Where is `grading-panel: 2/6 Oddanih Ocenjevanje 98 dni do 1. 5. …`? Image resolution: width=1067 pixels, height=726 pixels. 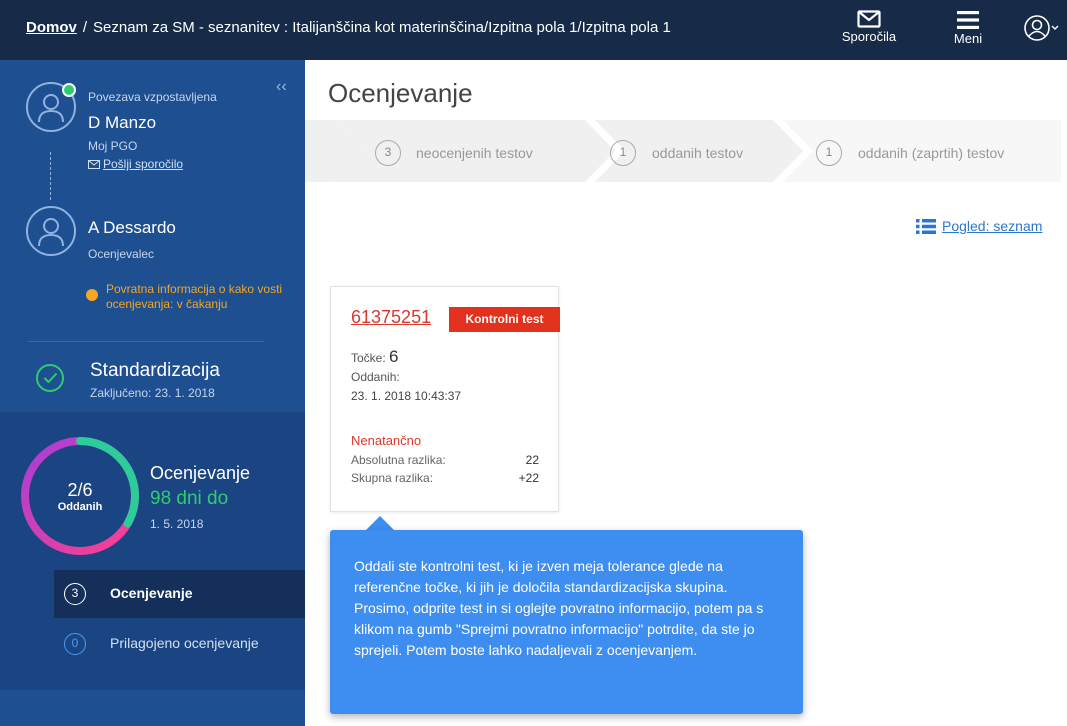 grading-panel: 2/6 Oddanih Ocenjevanje 98 dni do 1. 5. … is located at coordinates (152, 551).